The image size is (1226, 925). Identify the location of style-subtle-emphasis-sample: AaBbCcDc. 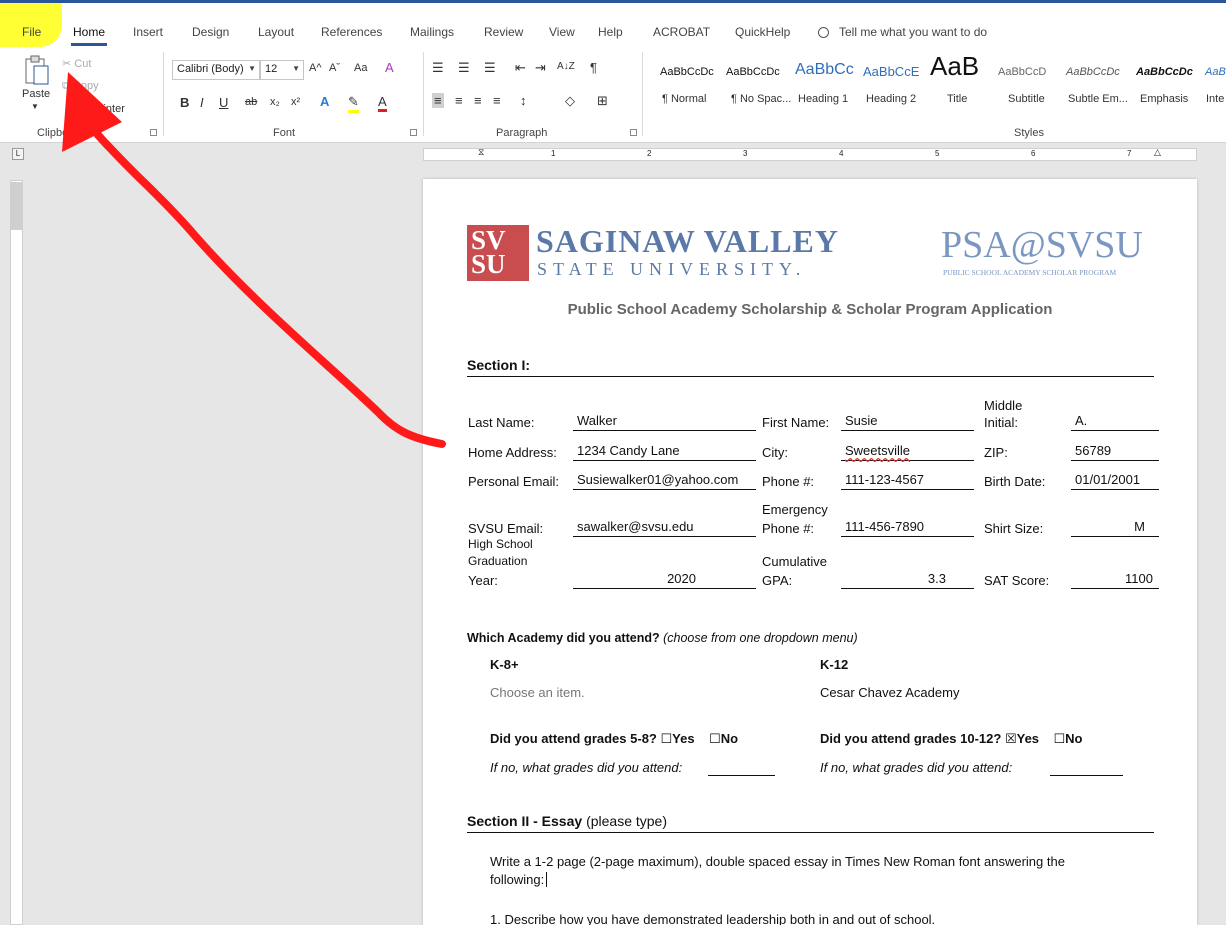
(1093, 72).